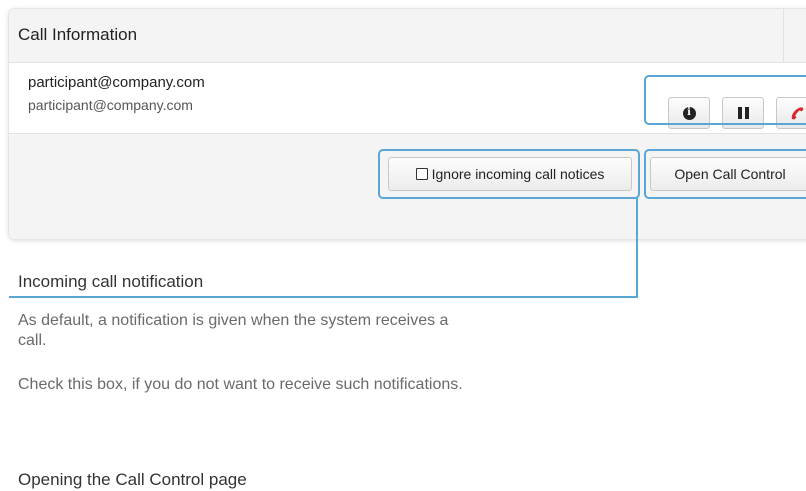 This screenshot has width=806, height=491. I want to click on participant-name: participant@company.com, so click(116, 82).